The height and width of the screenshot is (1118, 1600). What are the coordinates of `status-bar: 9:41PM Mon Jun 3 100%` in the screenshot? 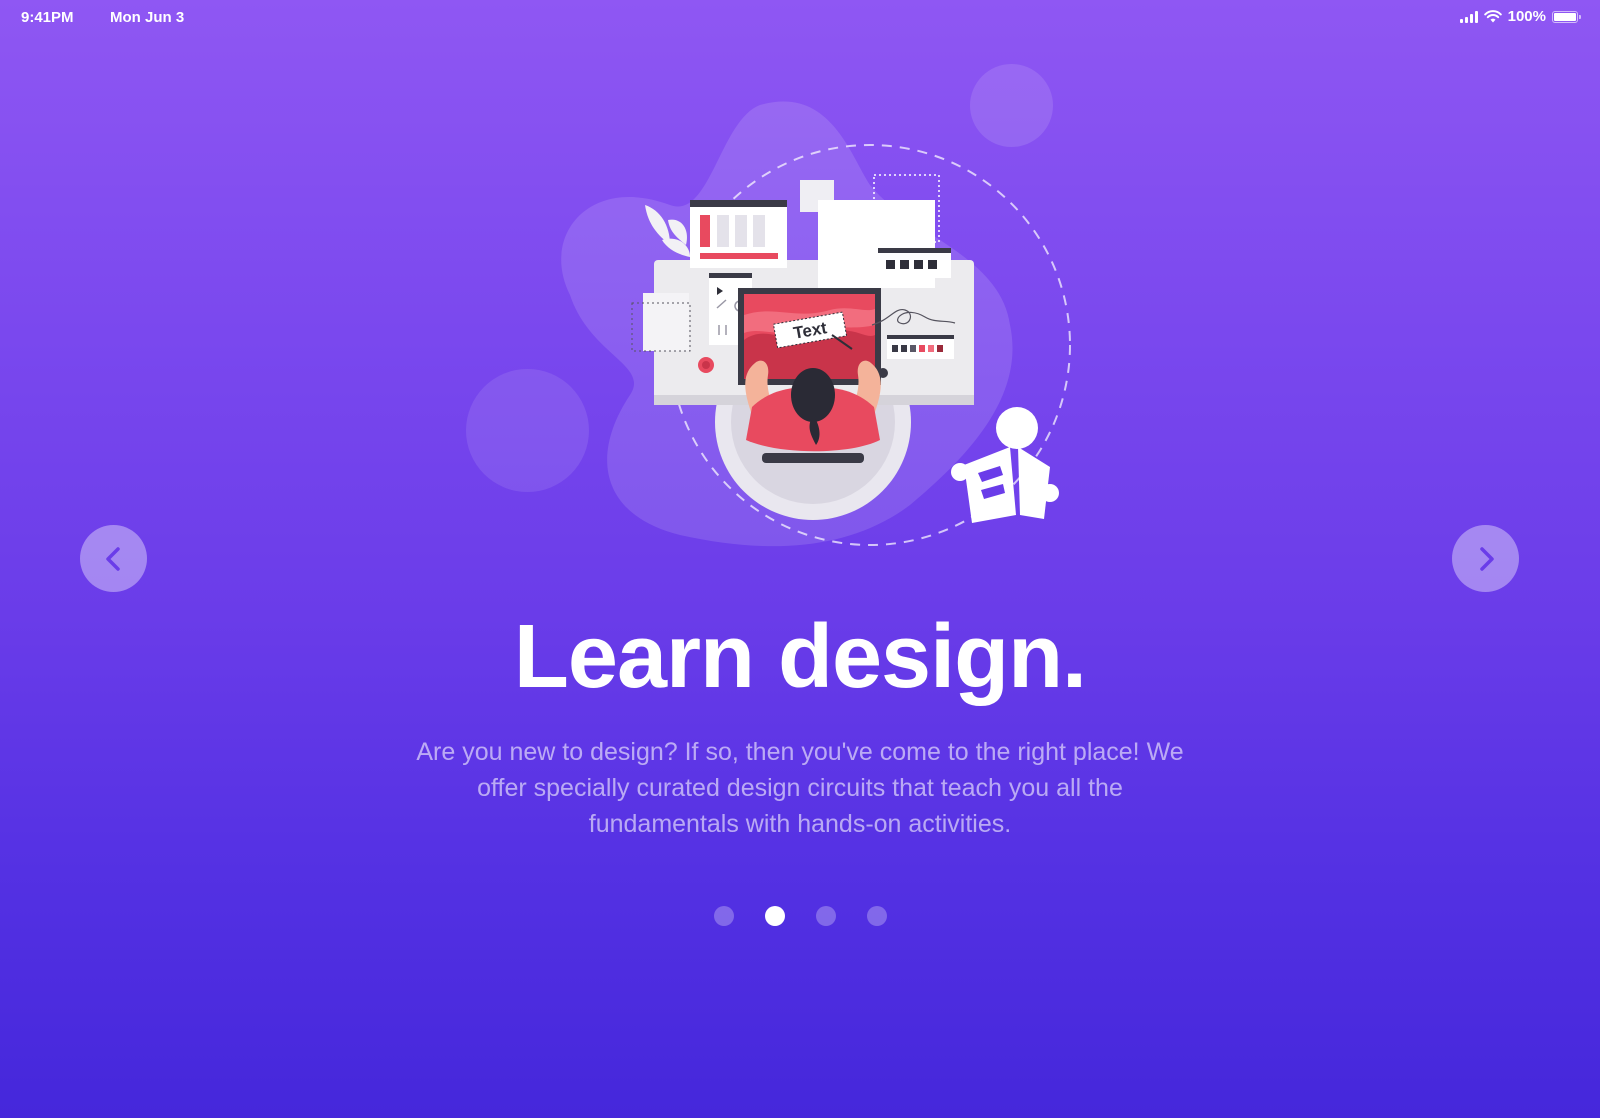 It's located at (800, 17).